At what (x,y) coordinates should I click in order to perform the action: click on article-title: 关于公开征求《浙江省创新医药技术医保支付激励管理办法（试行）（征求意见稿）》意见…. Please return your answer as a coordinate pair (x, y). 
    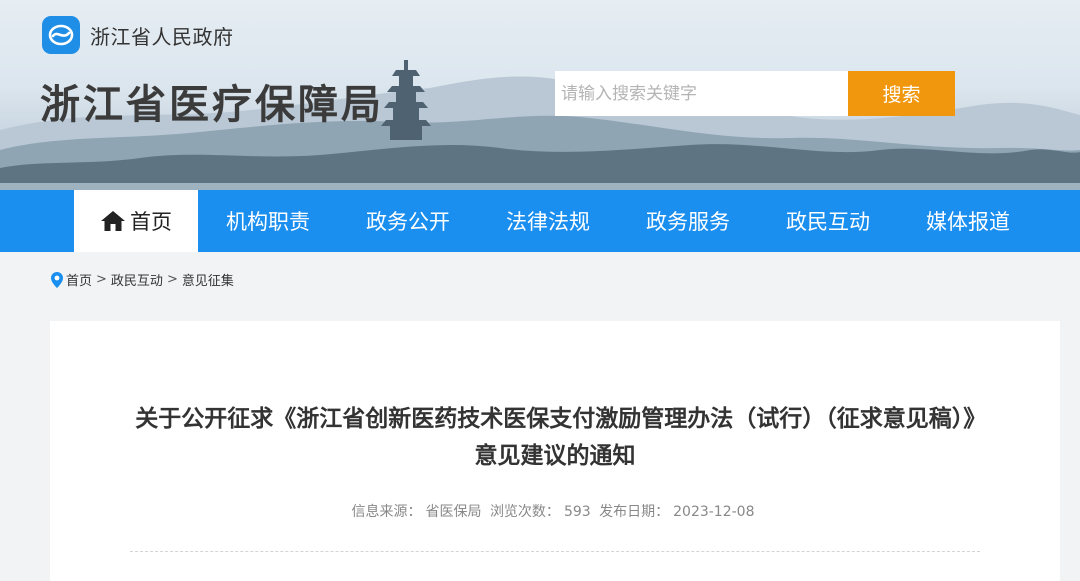
    Looking at the image, I should click on (555, 437).